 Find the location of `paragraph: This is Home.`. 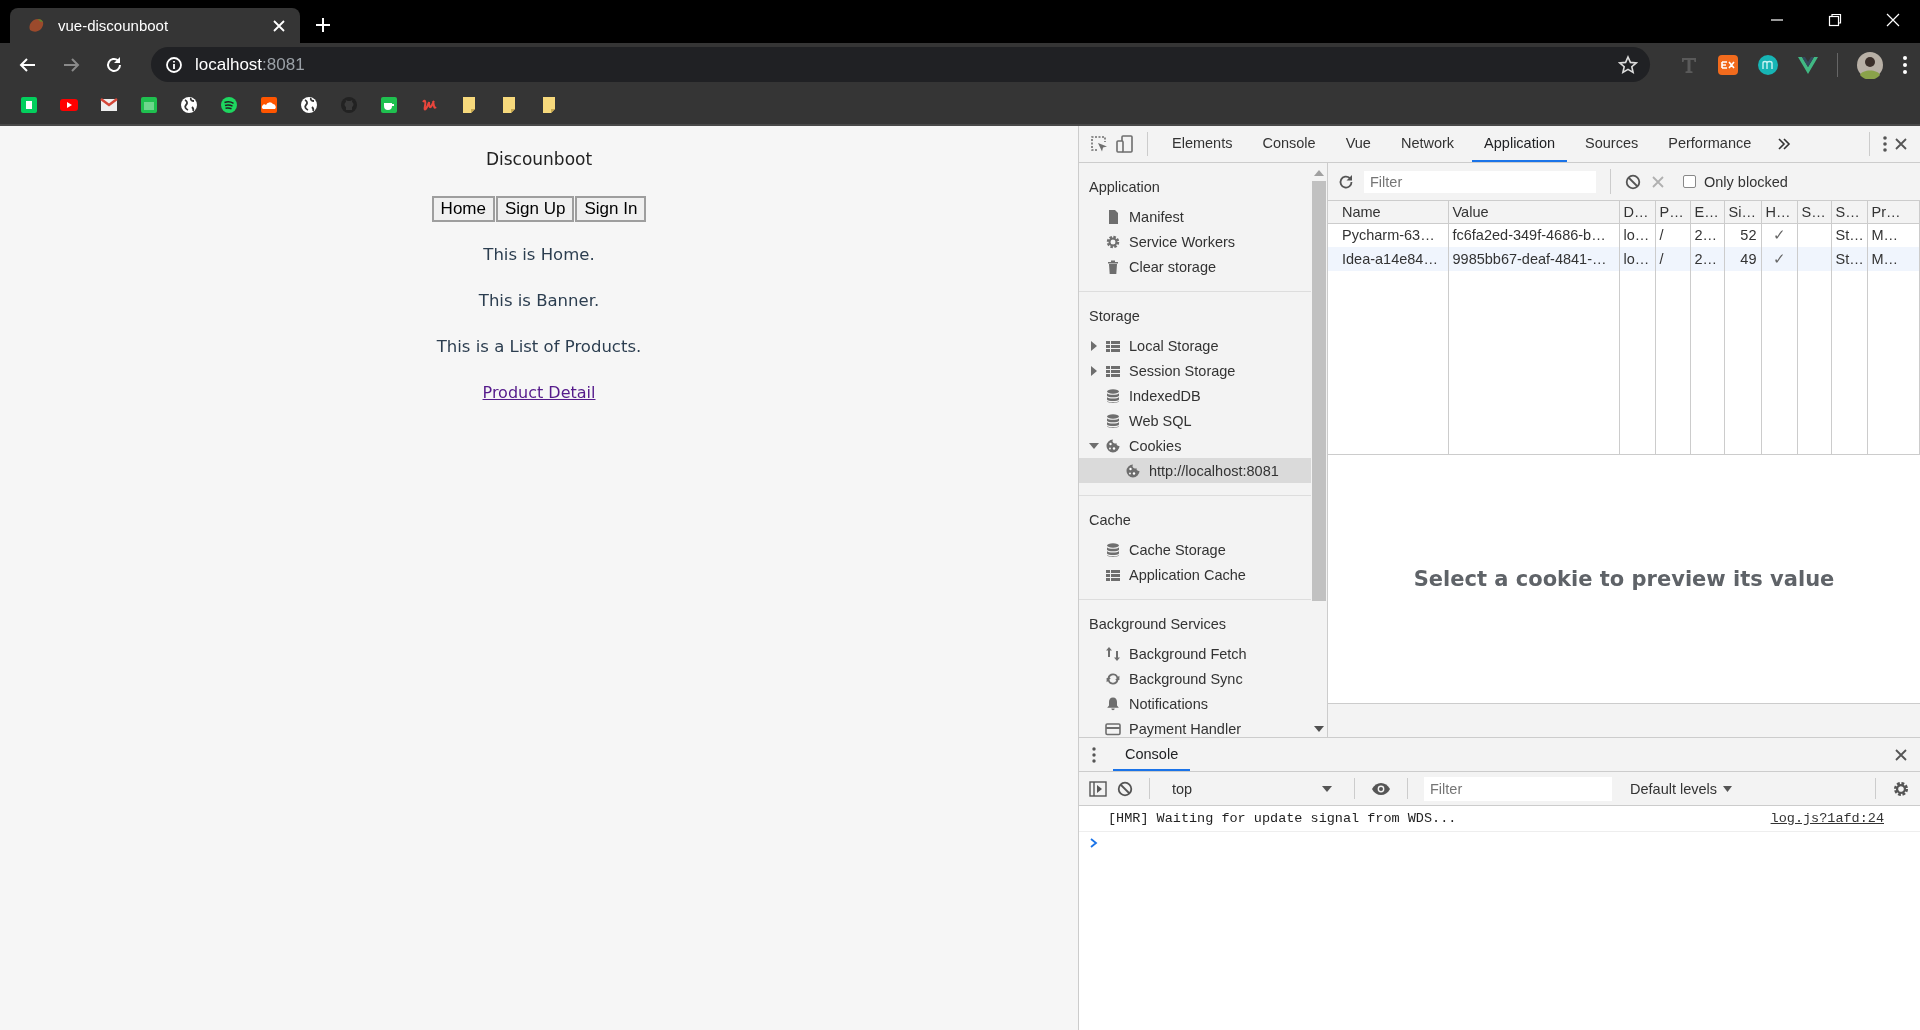

paragraph: This is Home. is located at coordinates (539, 255).